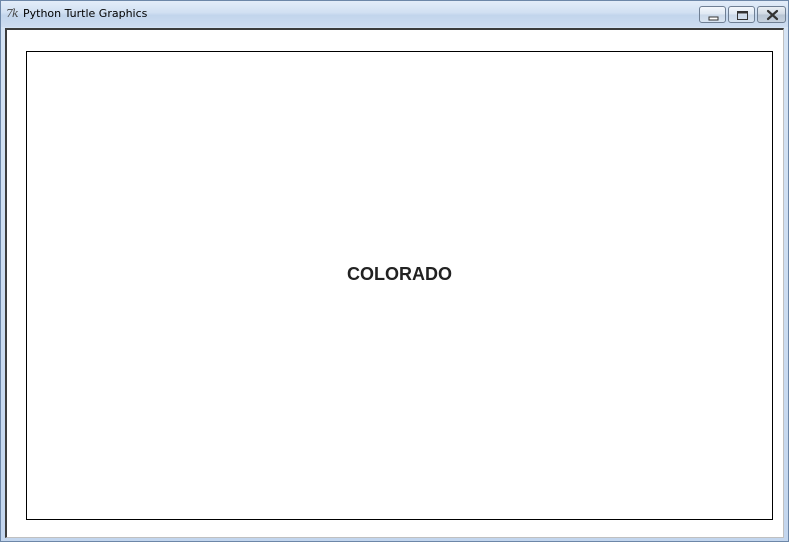  Describe the element at coordinates (394, 14) in the screenshot. I see `title-bar: 7k Python Turtle Graphics` at that location.